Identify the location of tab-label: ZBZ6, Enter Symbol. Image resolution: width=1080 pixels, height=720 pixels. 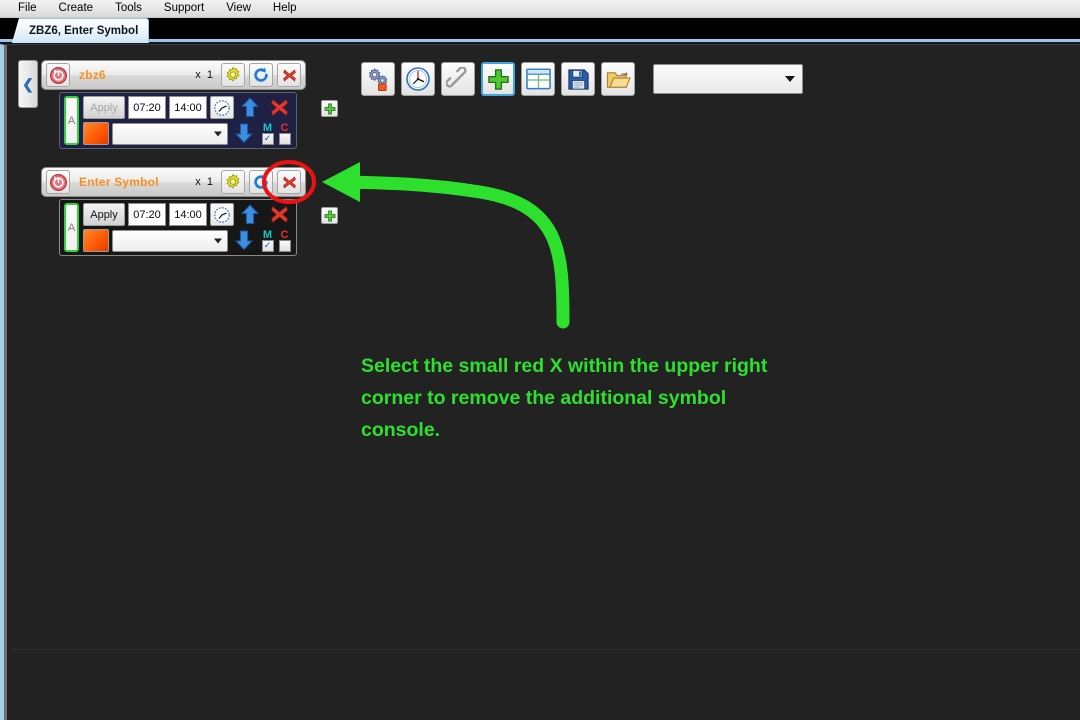
(84, 31).